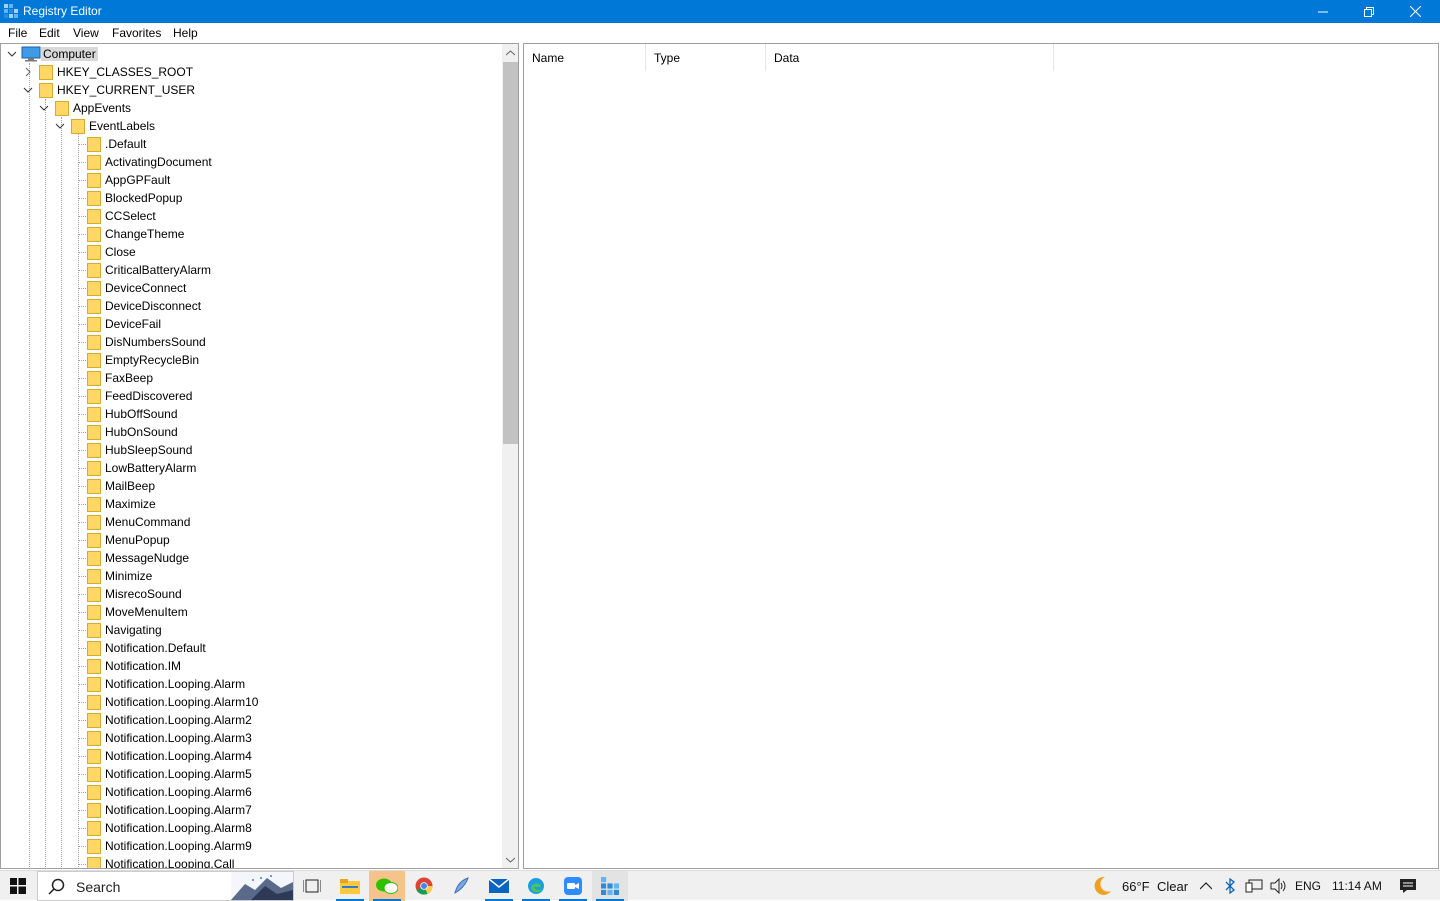 The height and width of the screenshot is (901, 1440). I want to click on file-explorer-button, so click(350, 886).